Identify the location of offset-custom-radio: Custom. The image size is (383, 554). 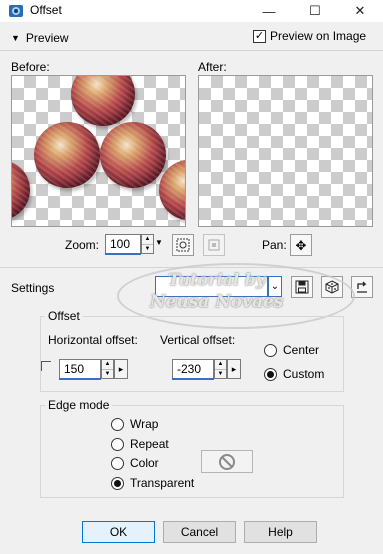
(294, 374).